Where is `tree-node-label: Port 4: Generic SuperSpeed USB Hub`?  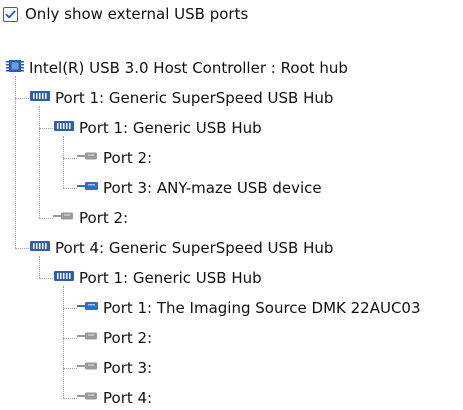
tree-node-label: Port 4: Generic SuperSpeed USB Hub is located at coordinates (194, 248).